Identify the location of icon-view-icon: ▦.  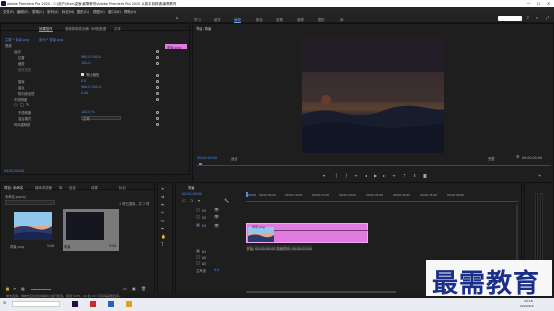
(23, 289).